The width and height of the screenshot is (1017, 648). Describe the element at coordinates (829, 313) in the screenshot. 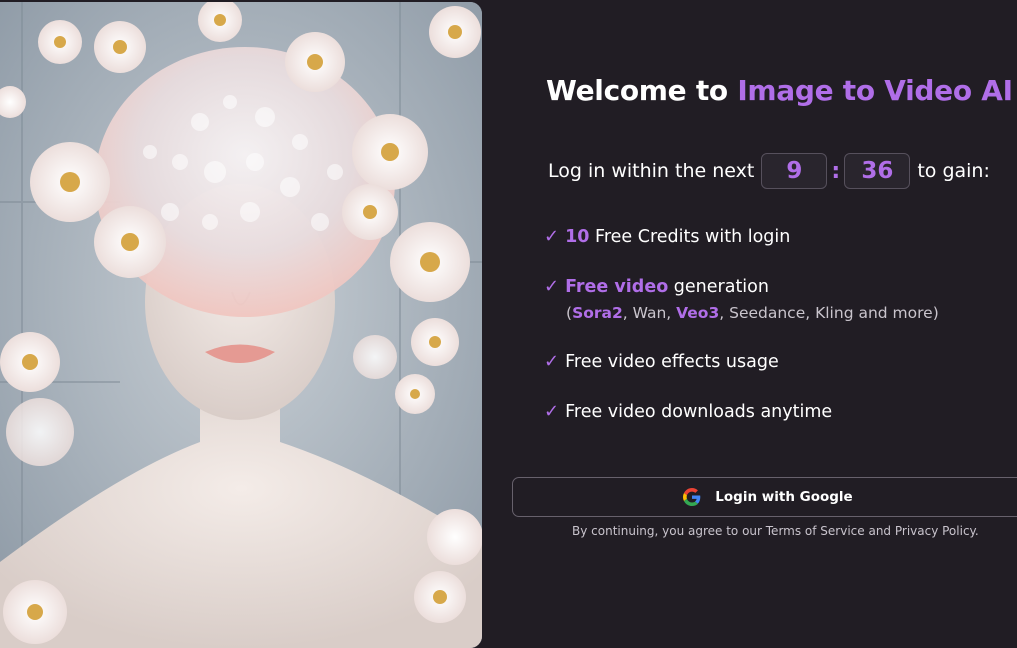

I see `models-rest: , Seedance, Kling and more)` at that location.